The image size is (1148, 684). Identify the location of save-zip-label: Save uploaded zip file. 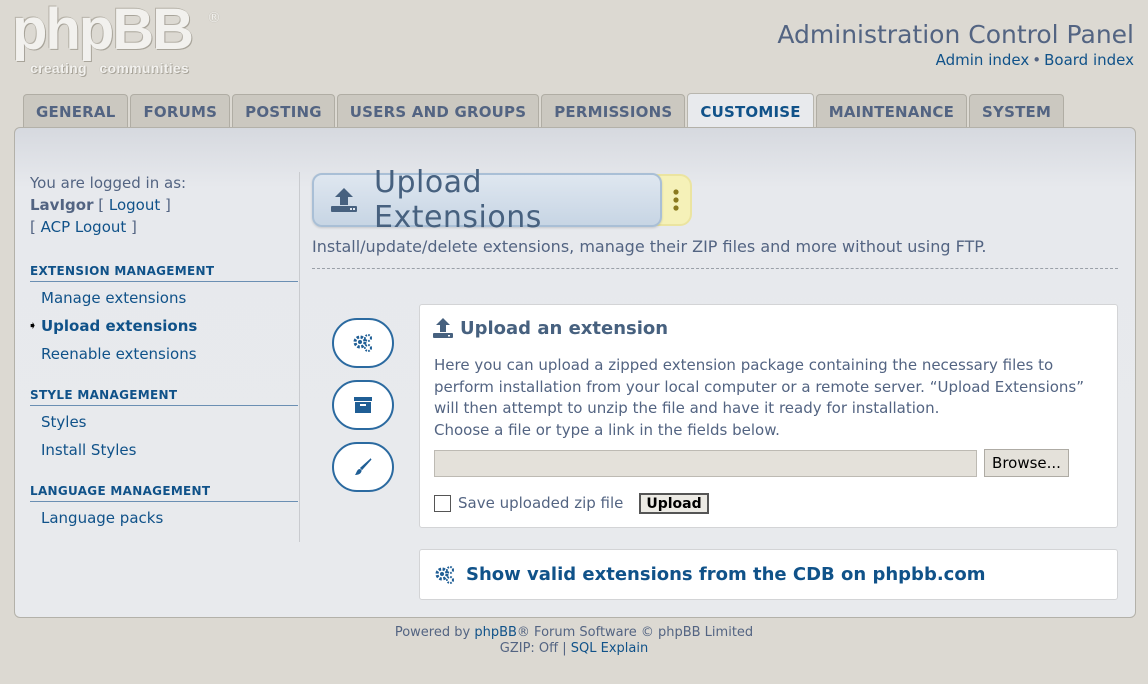
(541, 503).